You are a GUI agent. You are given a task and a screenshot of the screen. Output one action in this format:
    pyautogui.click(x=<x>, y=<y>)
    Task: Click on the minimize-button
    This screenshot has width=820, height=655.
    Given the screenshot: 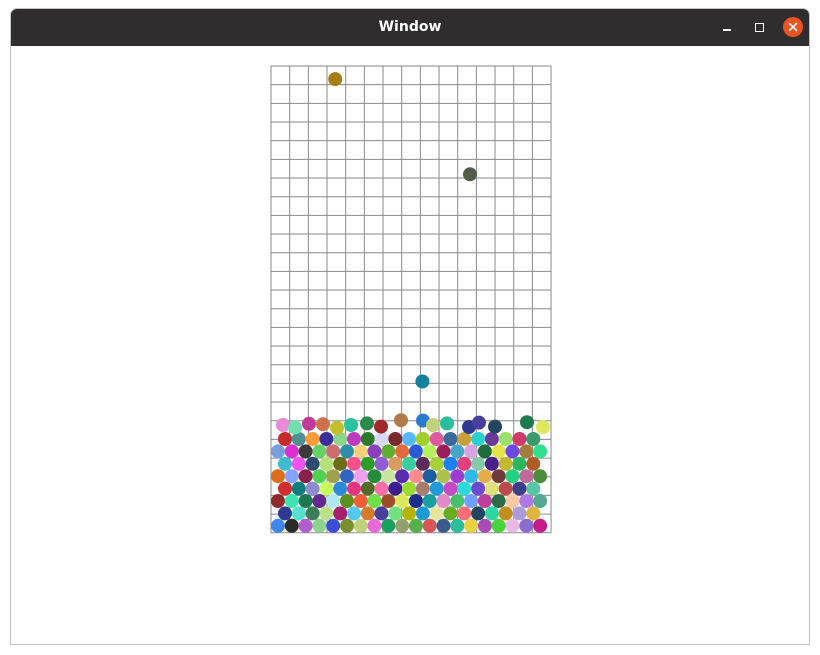 What is the action you would take?
    pyautogui.click(x=727, y=27)
    